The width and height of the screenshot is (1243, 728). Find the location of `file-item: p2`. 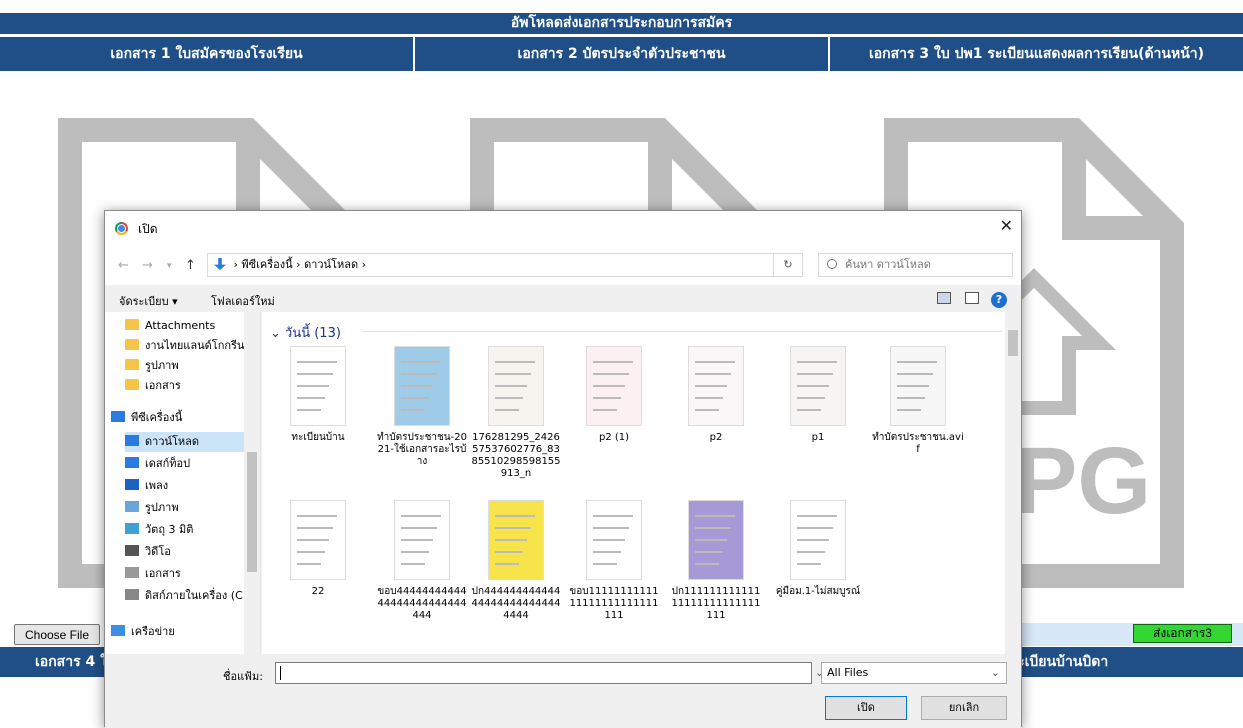

file-item: p2 is located at coordinates (716, 395).